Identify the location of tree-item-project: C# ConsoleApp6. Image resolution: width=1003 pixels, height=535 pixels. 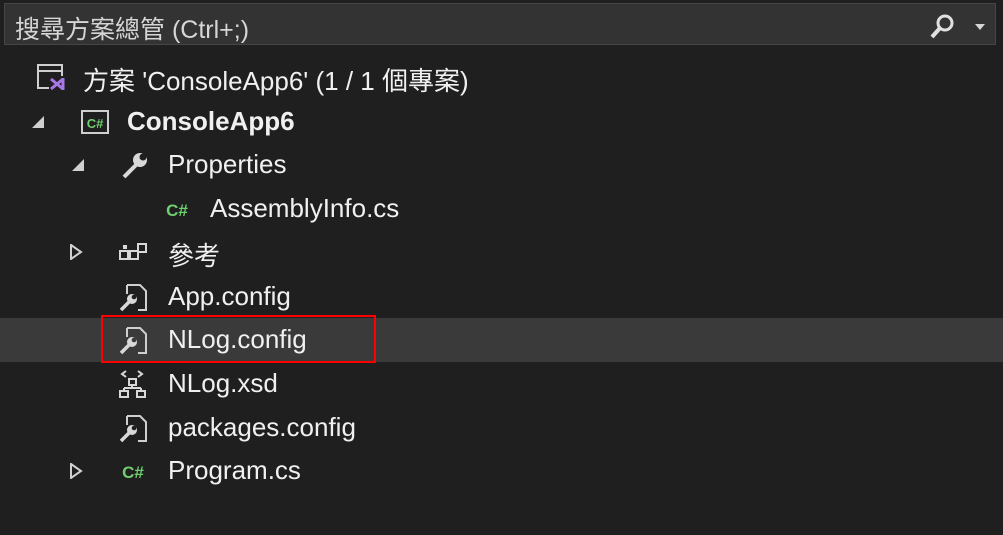
(501, 122).